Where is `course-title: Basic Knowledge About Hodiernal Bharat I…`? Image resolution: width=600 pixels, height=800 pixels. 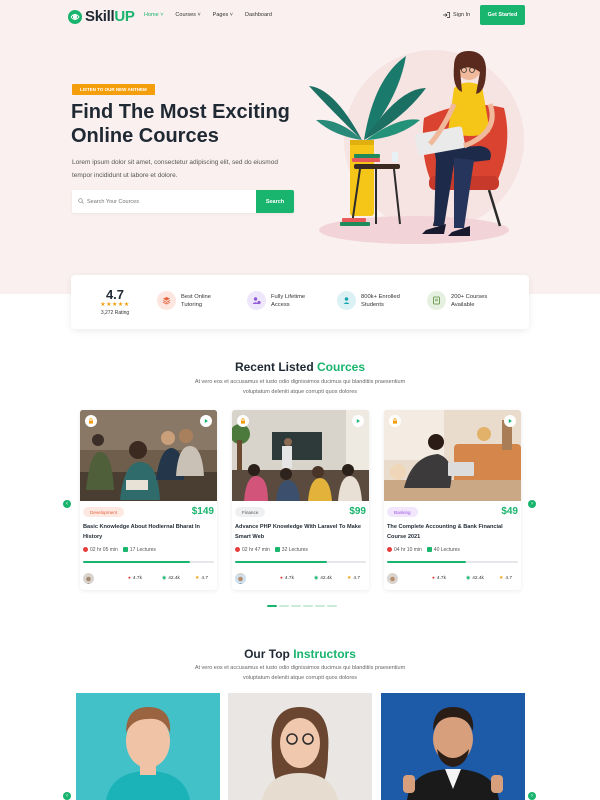 course-title: Basic Knowledge About Hodiernal Bharat I… is located at coordinates (147, 532).